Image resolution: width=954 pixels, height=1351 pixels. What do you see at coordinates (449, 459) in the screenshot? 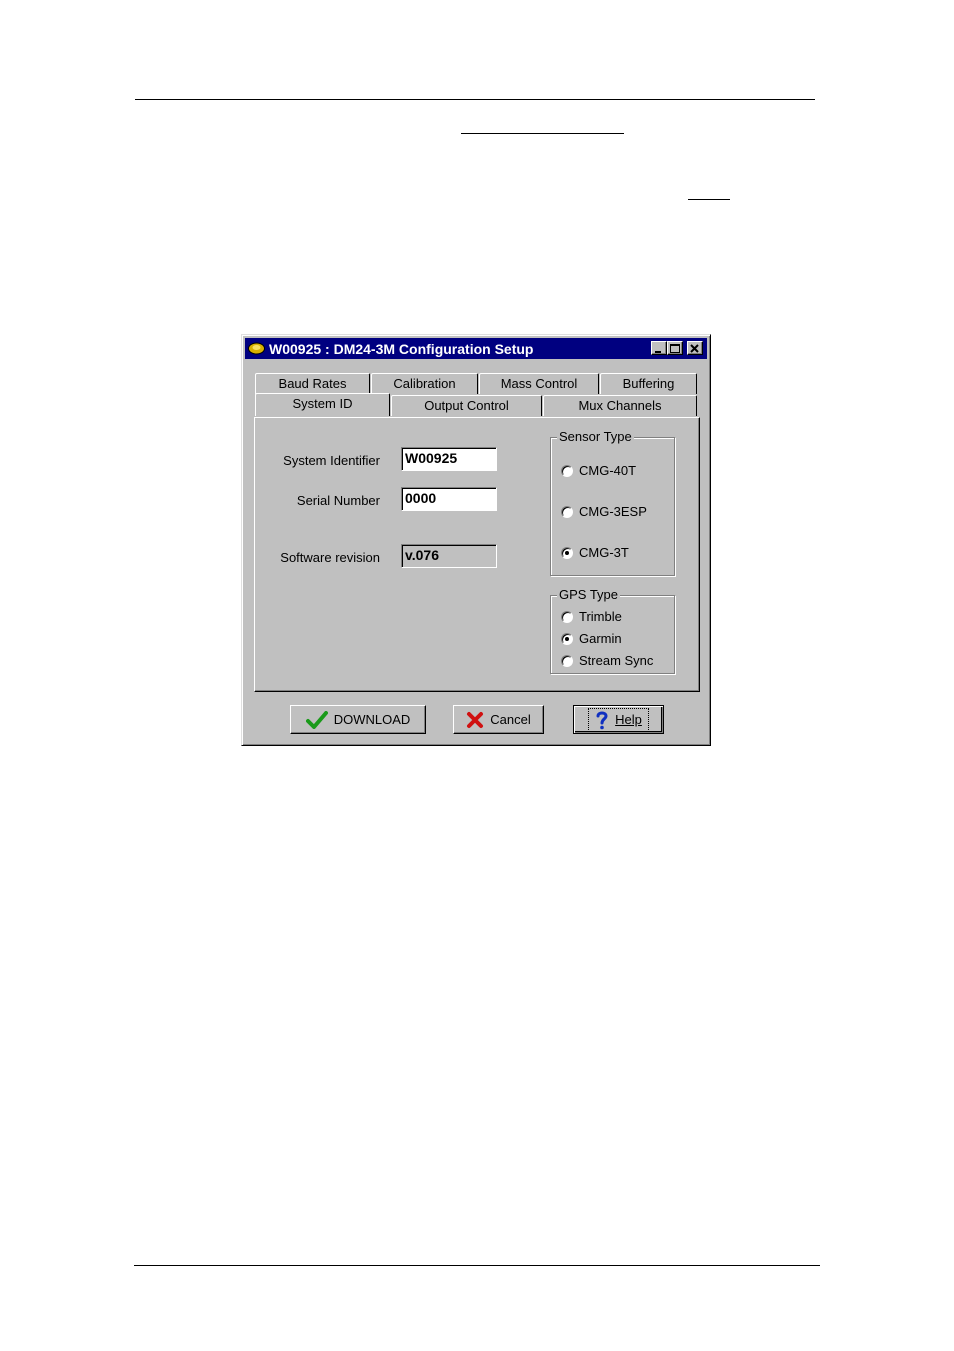
I see `system-identifier-input: W00925` at bounding box center [449, 459].